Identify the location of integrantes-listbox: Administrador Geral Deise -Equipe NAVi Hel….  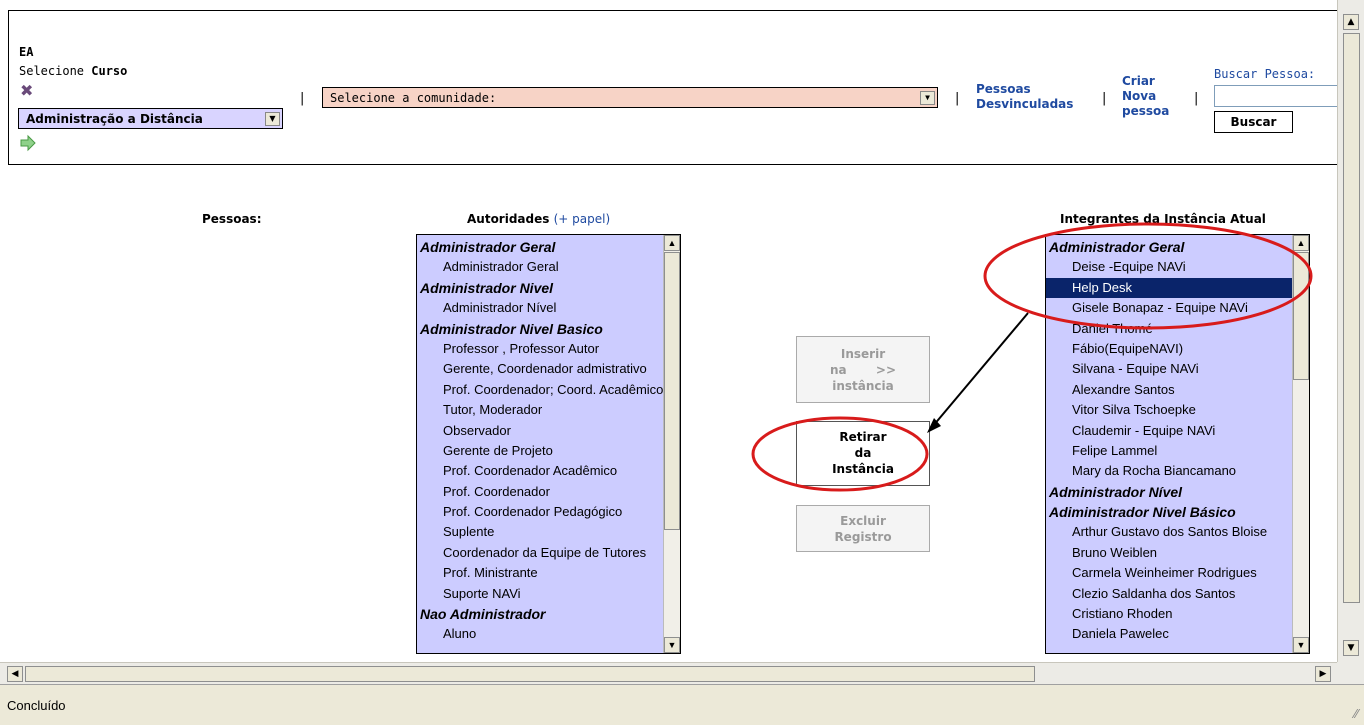
(1177, 444).